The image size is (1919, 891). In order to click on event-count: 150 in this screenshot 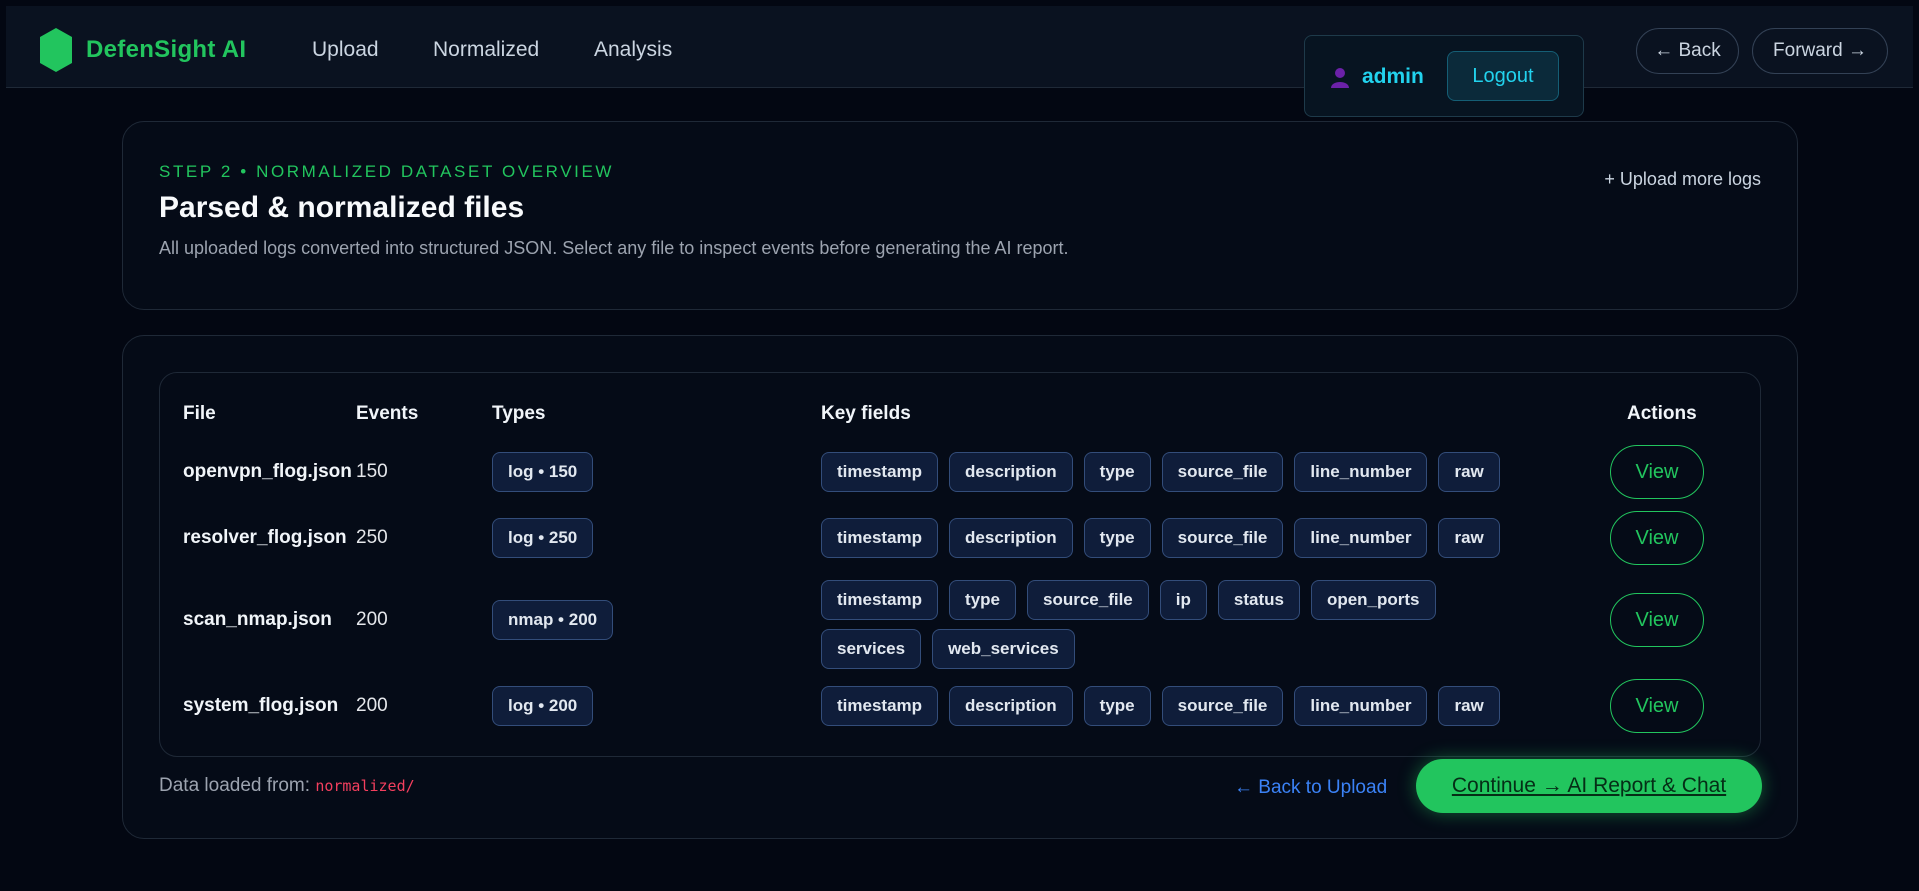, I will do `click(372, 471)`.